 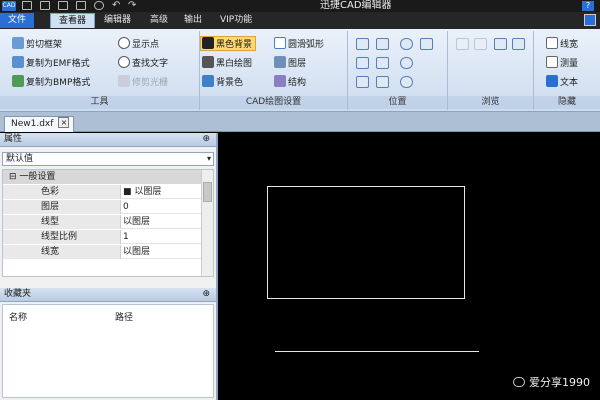 What do you see at coordinates (102, 237) in the screenshot?
I see `property-row: 线型比例 1` at bounding box center [102, 237].